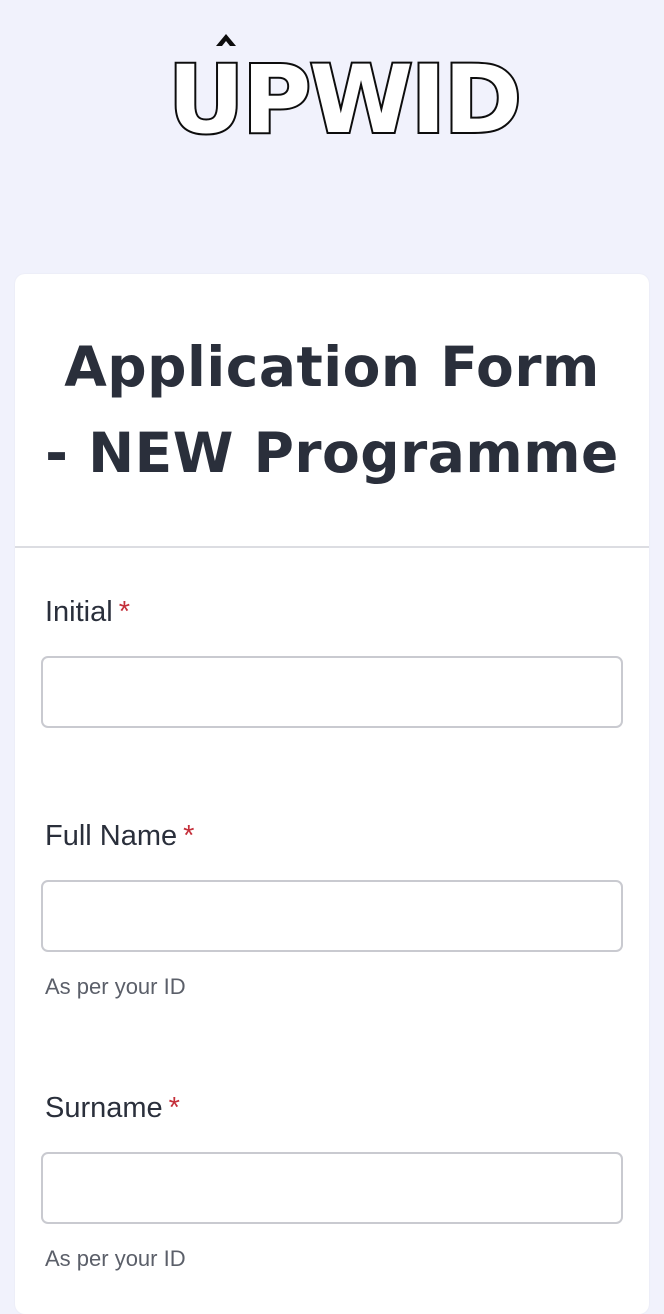 The width and height of the screenshot is (664, 1314). I want to click on form-title: Application Form - NEW Programme, so click(332, 410).